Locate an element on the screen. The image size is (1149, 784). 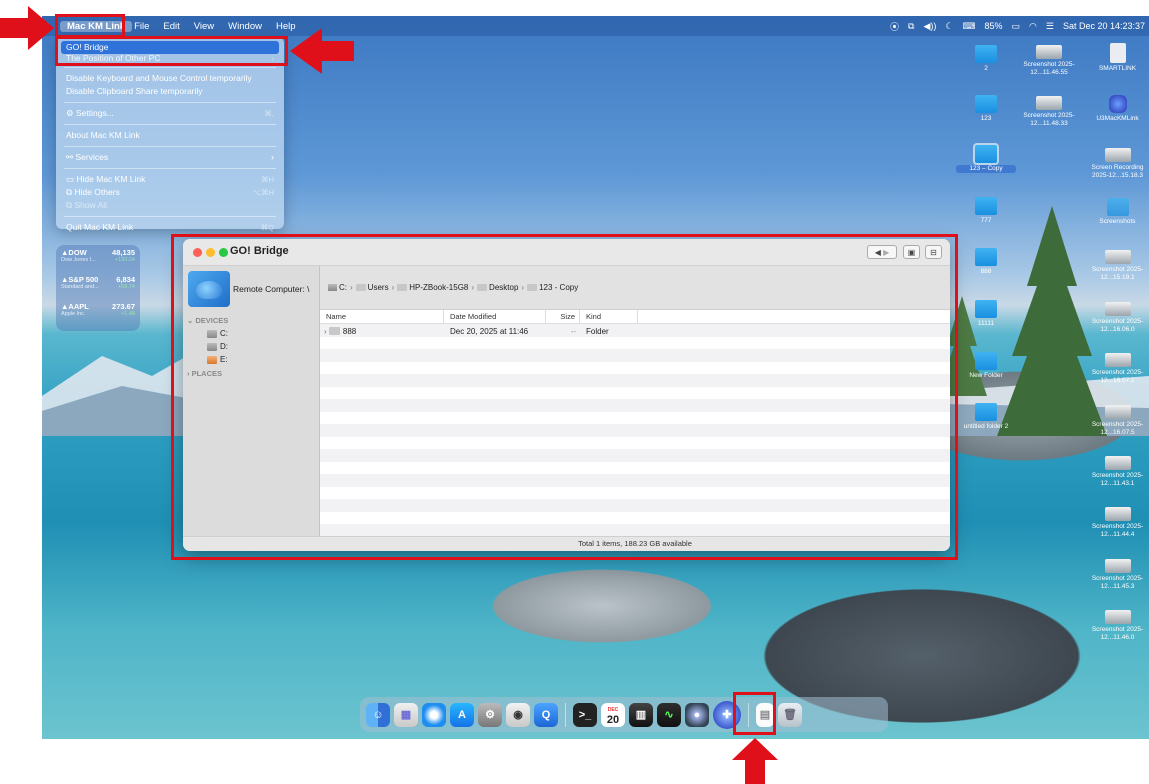
desktop-folder-11111: 11111 is located at coordinates (986, 314).